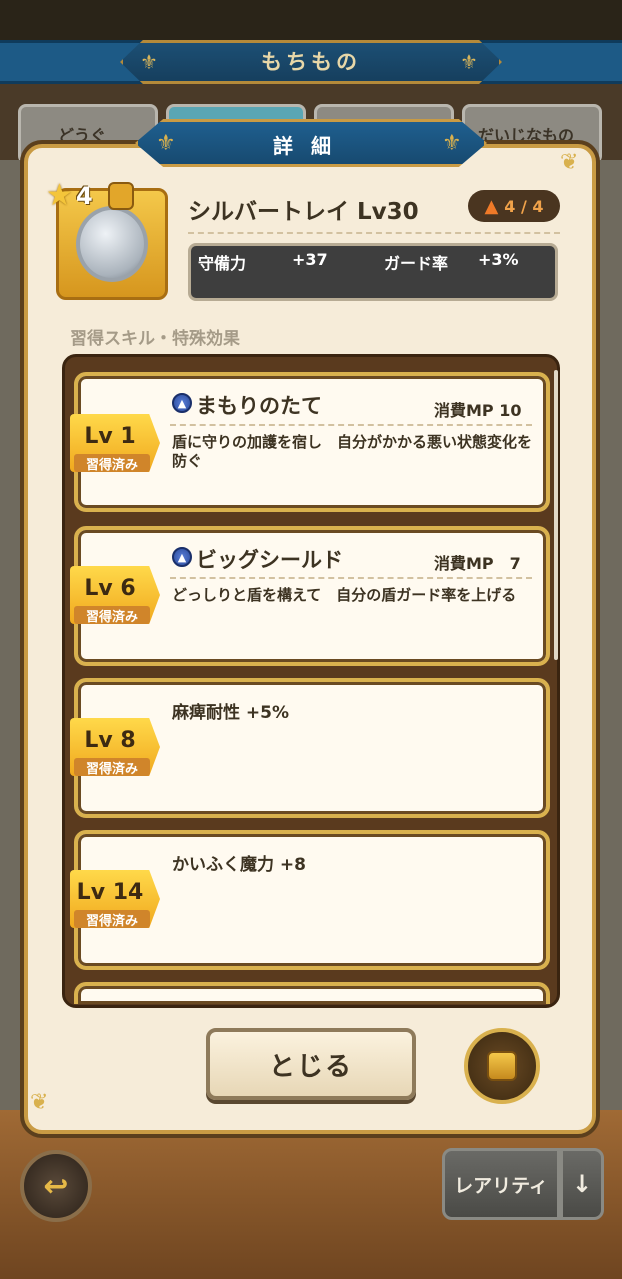 The height and width of the screenshot is (1279, 622). I want to click on level-number: Lv 6, so click(110, 588).